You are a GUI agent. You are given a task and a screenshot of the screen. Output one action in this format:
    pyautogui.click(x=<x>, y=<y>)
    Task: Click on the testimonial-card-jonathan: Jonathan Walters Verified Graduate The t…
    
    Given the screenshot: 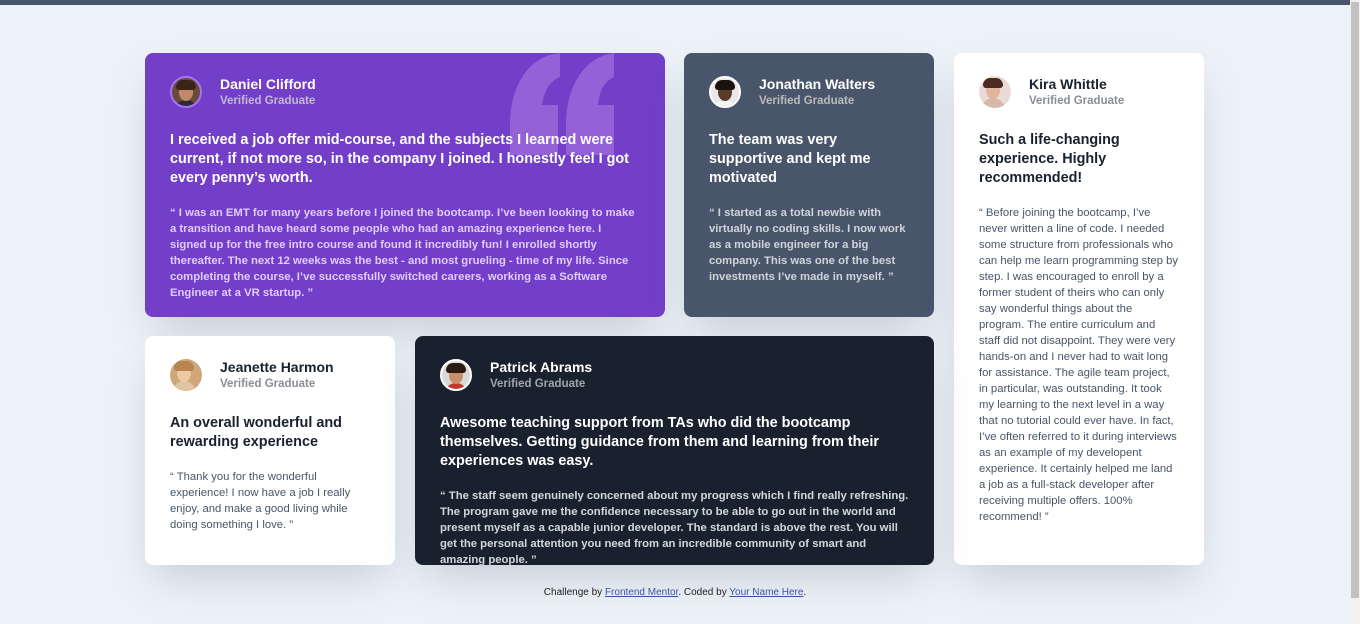 What is the action you would take?
    pyautogui.click(x=809, y=185)
    